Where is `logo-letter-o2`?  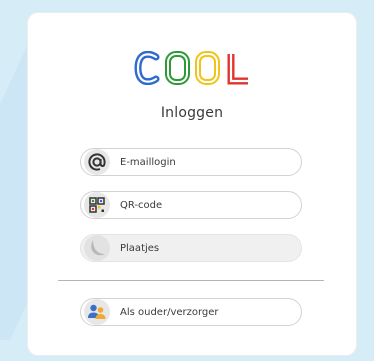 logo-letter-o2 is located at coordinates (207, 68).